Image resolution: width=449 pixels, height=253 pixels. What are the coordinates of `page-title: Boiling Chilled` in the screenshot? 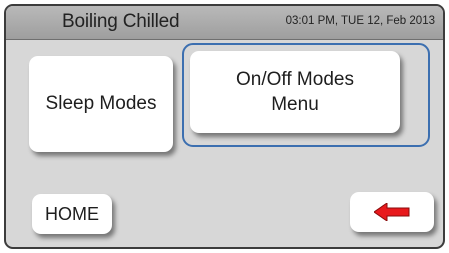 It's located at (121, 21).